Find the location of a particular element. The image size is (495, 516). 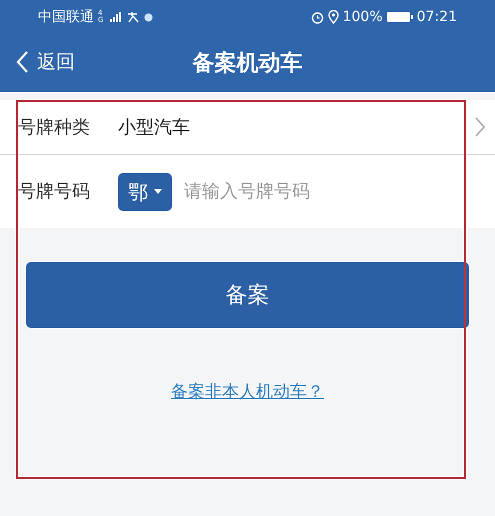

chevron-right-icon is located at coordinates (480, 127).